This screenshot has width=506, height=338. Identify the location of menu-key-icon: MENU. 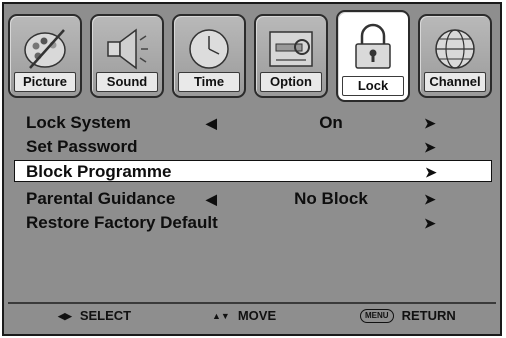
(377, 316).